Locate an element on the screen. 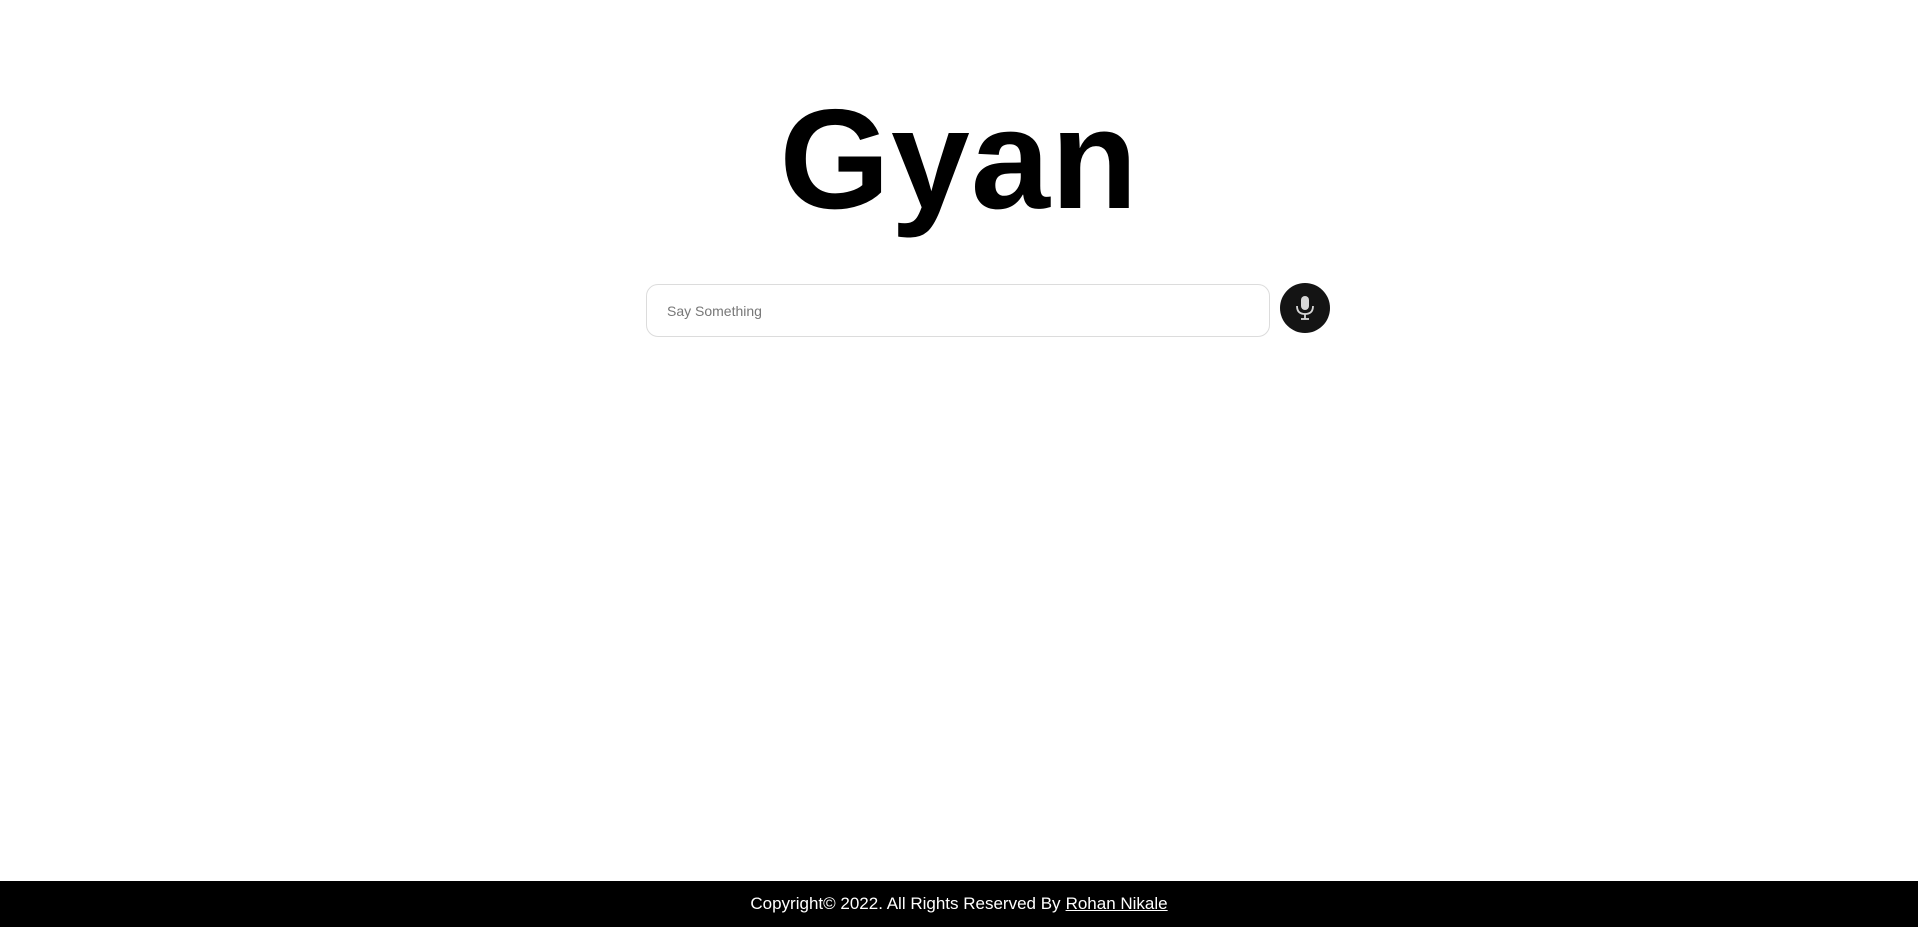  voice-search-button is located at coordinates (1305, 308).